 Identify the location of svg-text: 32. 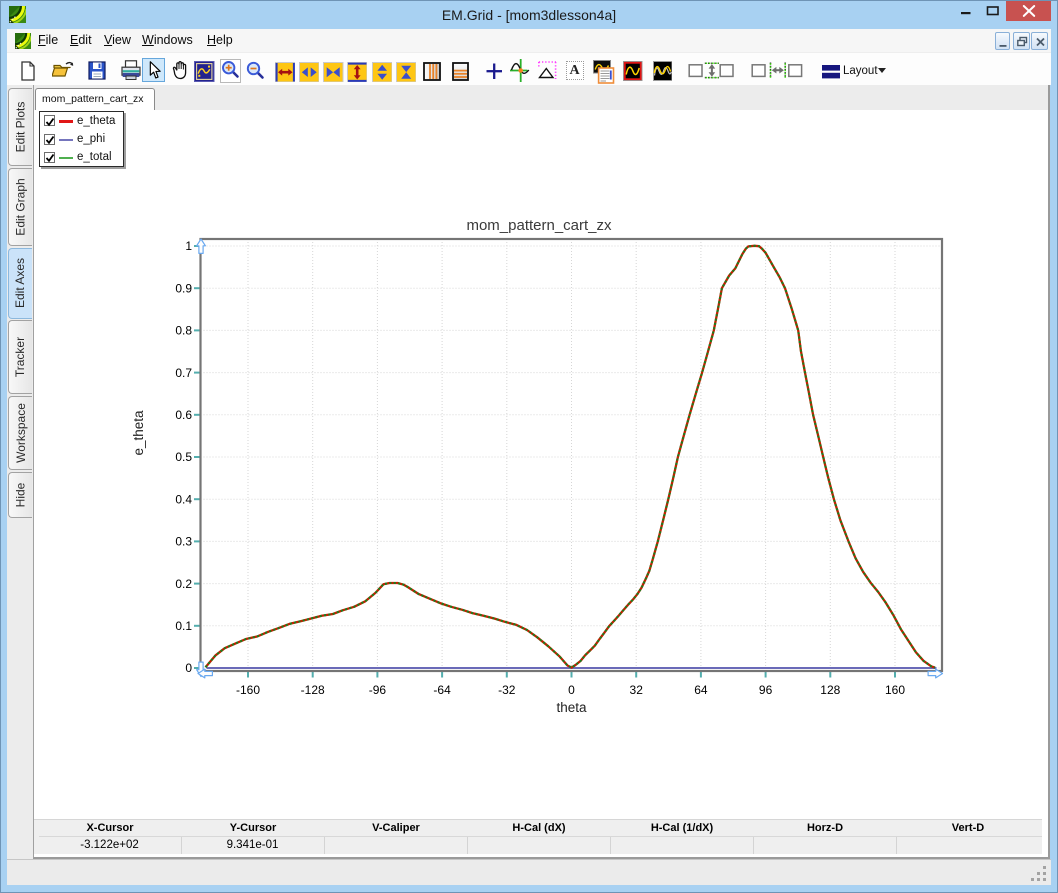
(637, 690).